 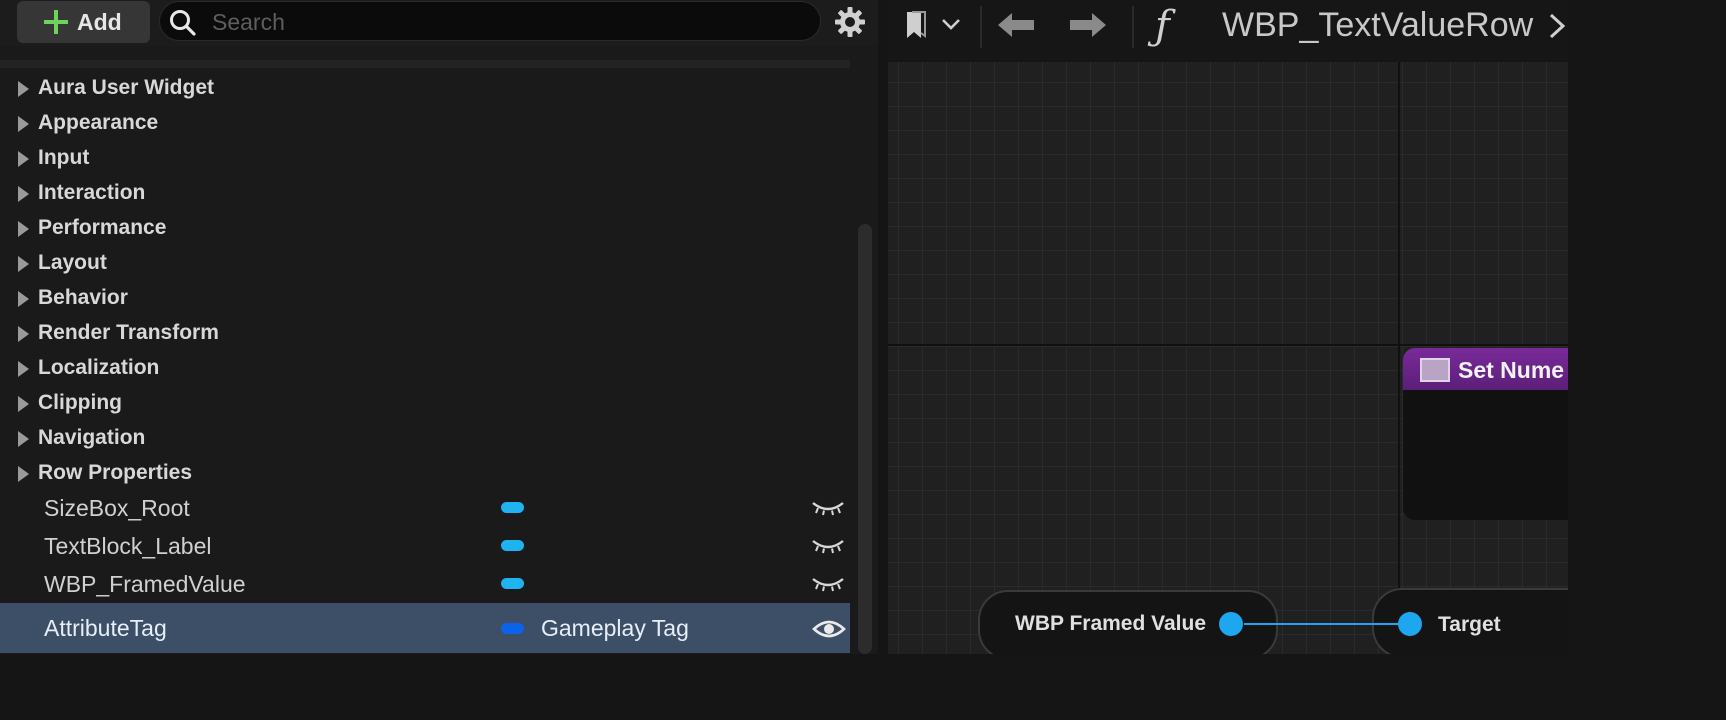 What do you see at coordinates (425, 122) in the screenshot?
I see `category-appearance: Appearance` at bounding box center [425, 122].